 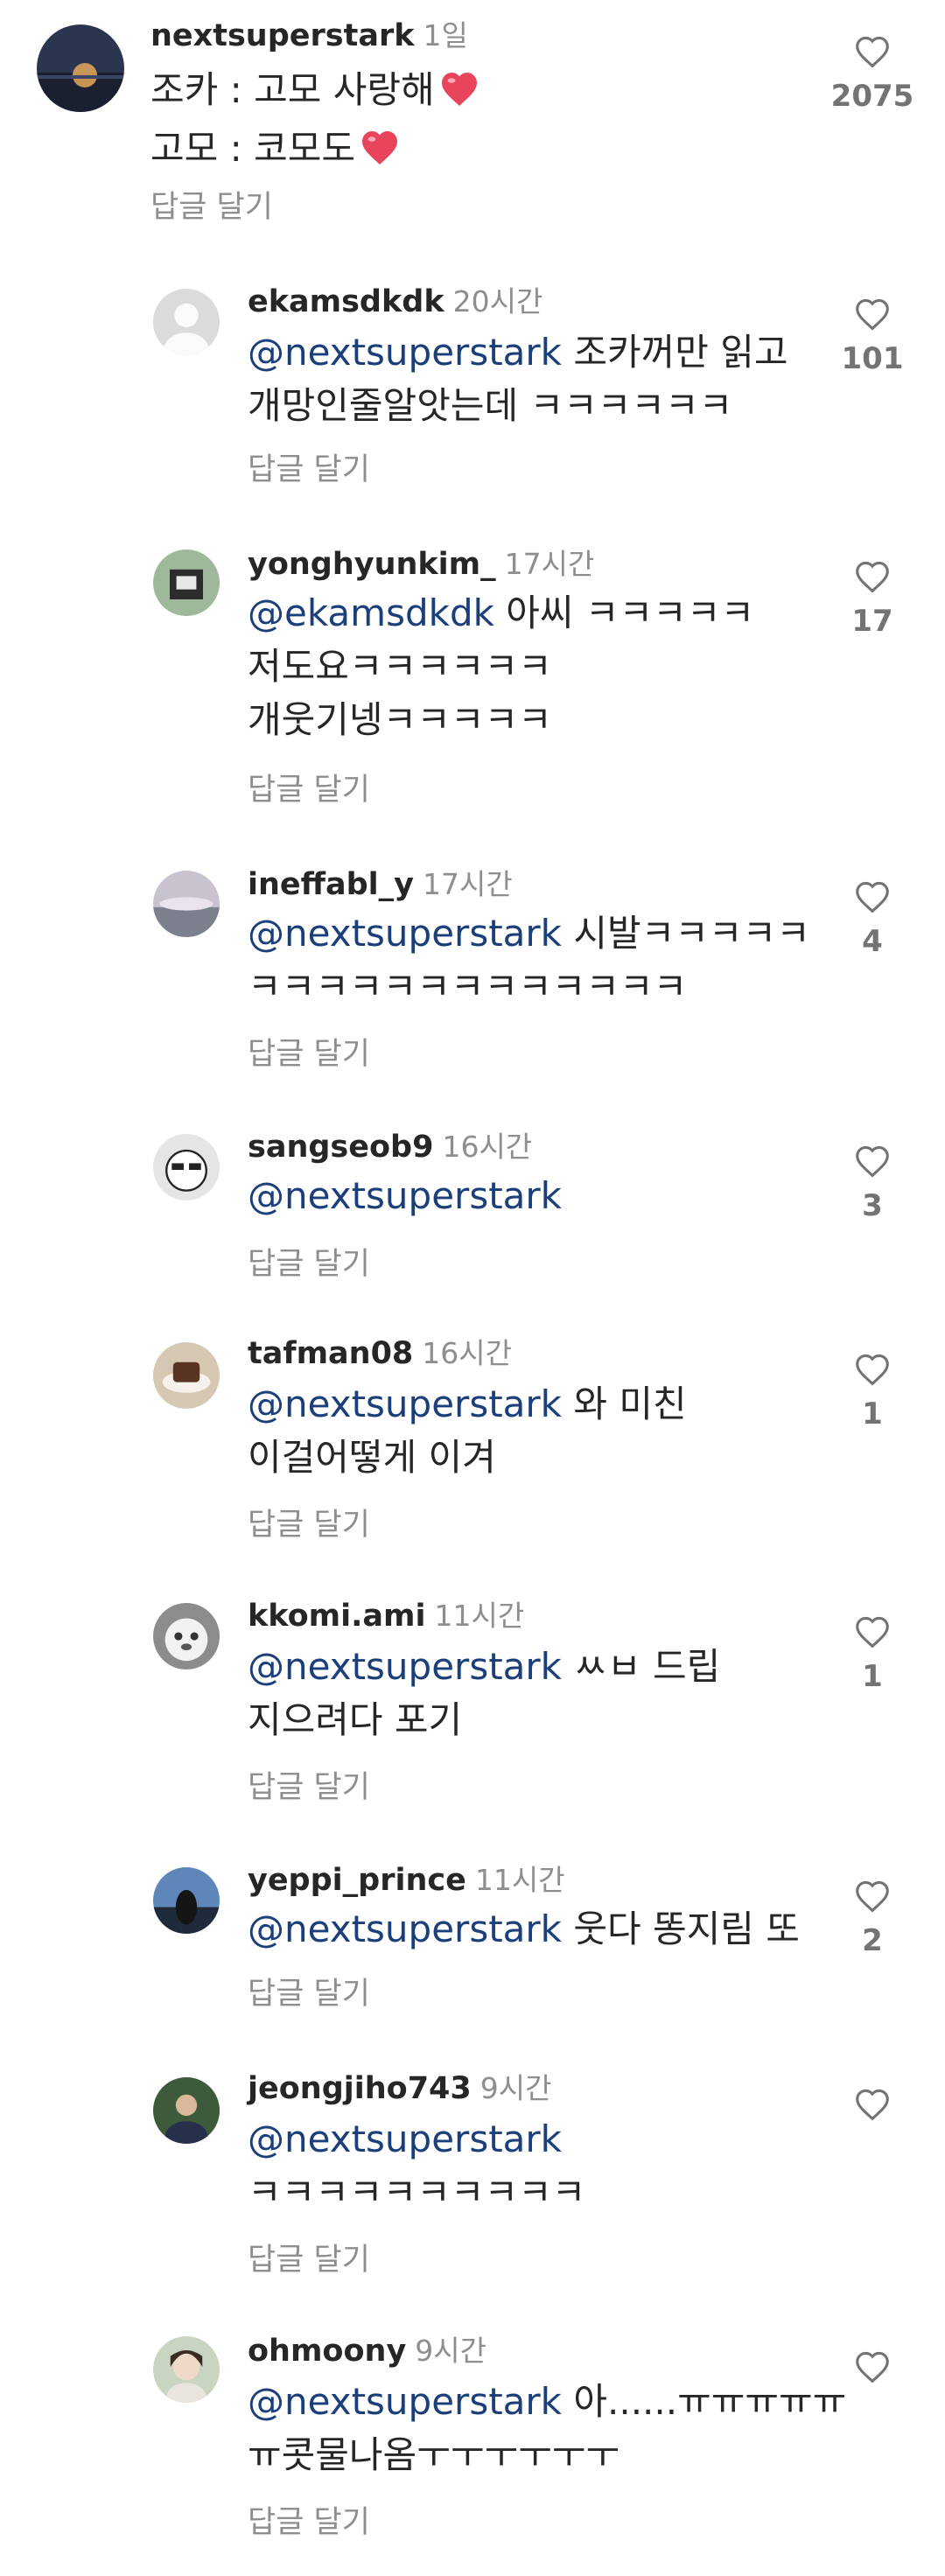 I want to click on comment-line-text: ㅋㅋㅋㅋㅋㅋㅋㅋㅋㅋㅋㅋㅋ, so click(x=468, y=986).